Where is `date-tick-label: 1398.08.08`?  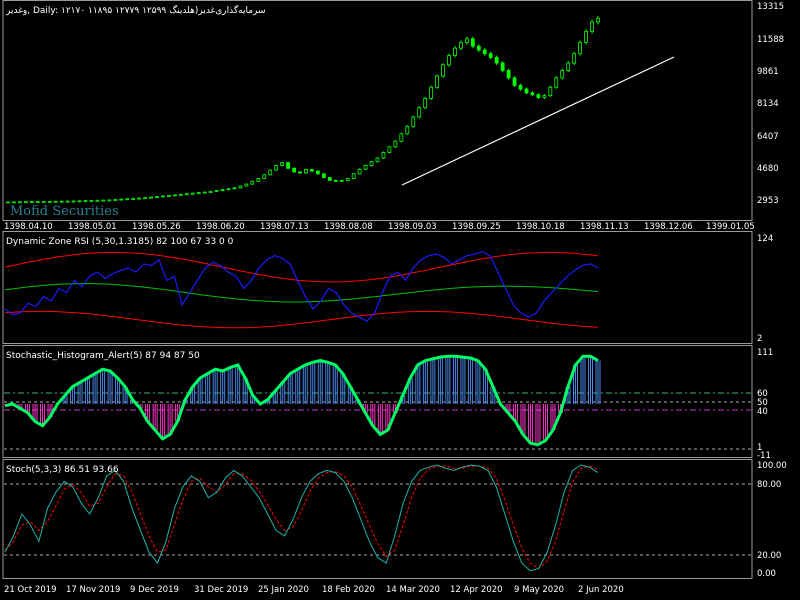 date-tick-label: 1398.08.08 is located at coordinates (348, 227).